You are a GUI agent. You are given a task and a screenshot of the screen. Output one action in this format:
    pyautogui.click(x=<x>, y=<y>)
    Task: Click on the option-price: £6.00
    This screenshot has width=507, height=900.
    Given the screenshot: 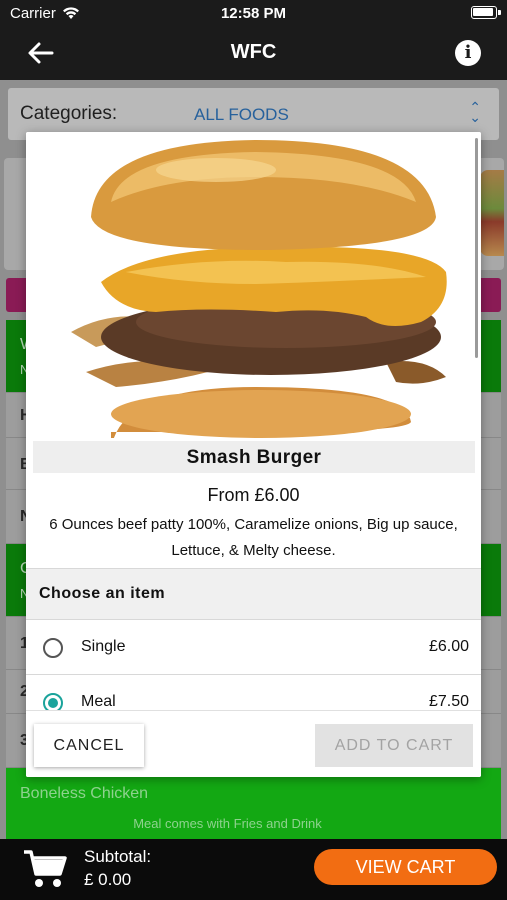 What is the action you would take?
    pyautogui.click(x=448, y=646)
    